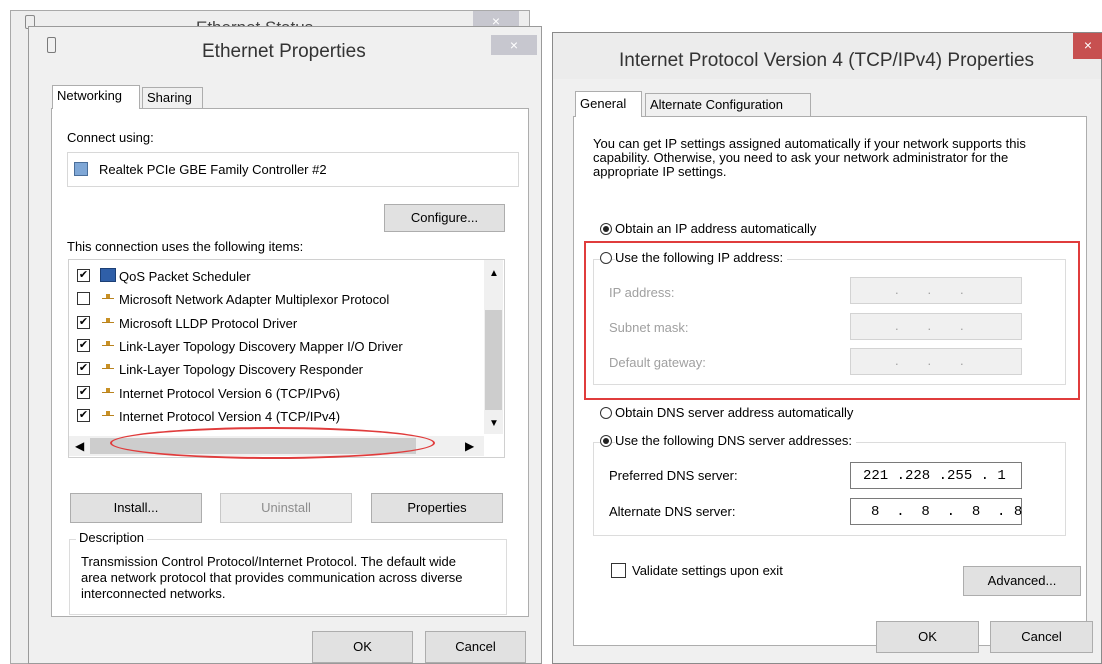 The image size is (1102, 664). I want to click on alternate-dns-field: 8 . 8 . 8 . 8, so click(936, 511).